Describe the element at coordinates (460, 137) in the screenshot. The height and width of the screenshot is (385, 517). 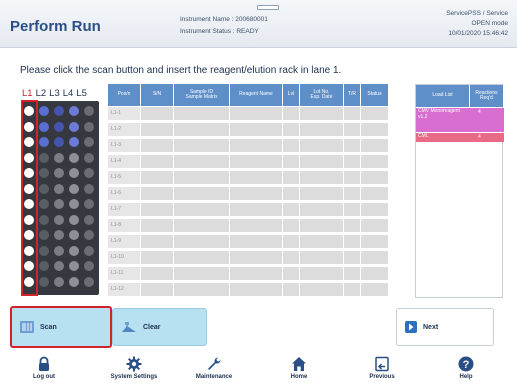
I see `load-list-item: CML 4` at that location.